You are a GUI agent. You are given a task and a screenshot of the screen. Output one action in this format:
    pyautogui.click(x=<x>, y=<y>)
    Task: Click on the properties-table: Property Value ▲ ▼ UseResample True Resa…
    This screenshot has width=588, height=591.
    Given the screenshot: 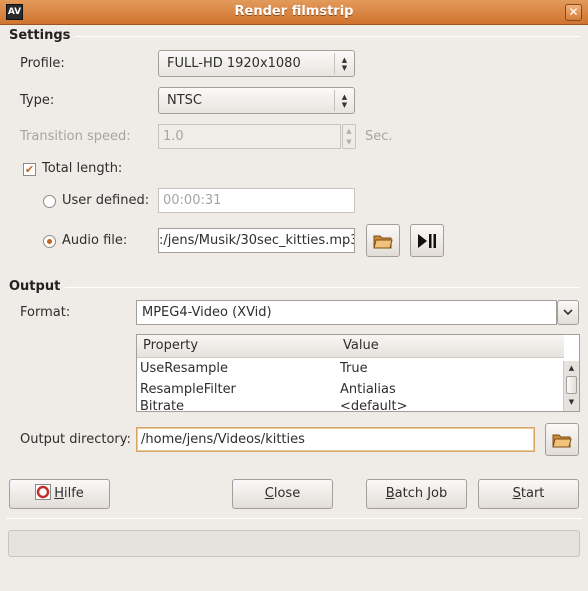 What is the action you would take?
    pyautogui.click(x=358, y=373)
    